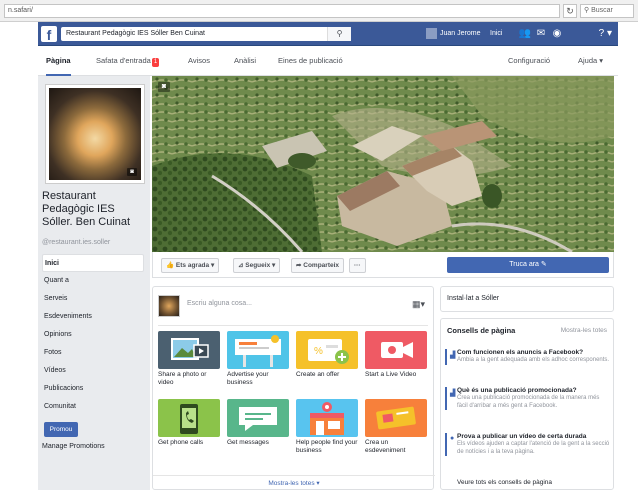 The height and width of the screenshot is (490, 638). Describe the element at coordinates (61, 429) in the screenshot. I see `promote-button: Promou` at that location.